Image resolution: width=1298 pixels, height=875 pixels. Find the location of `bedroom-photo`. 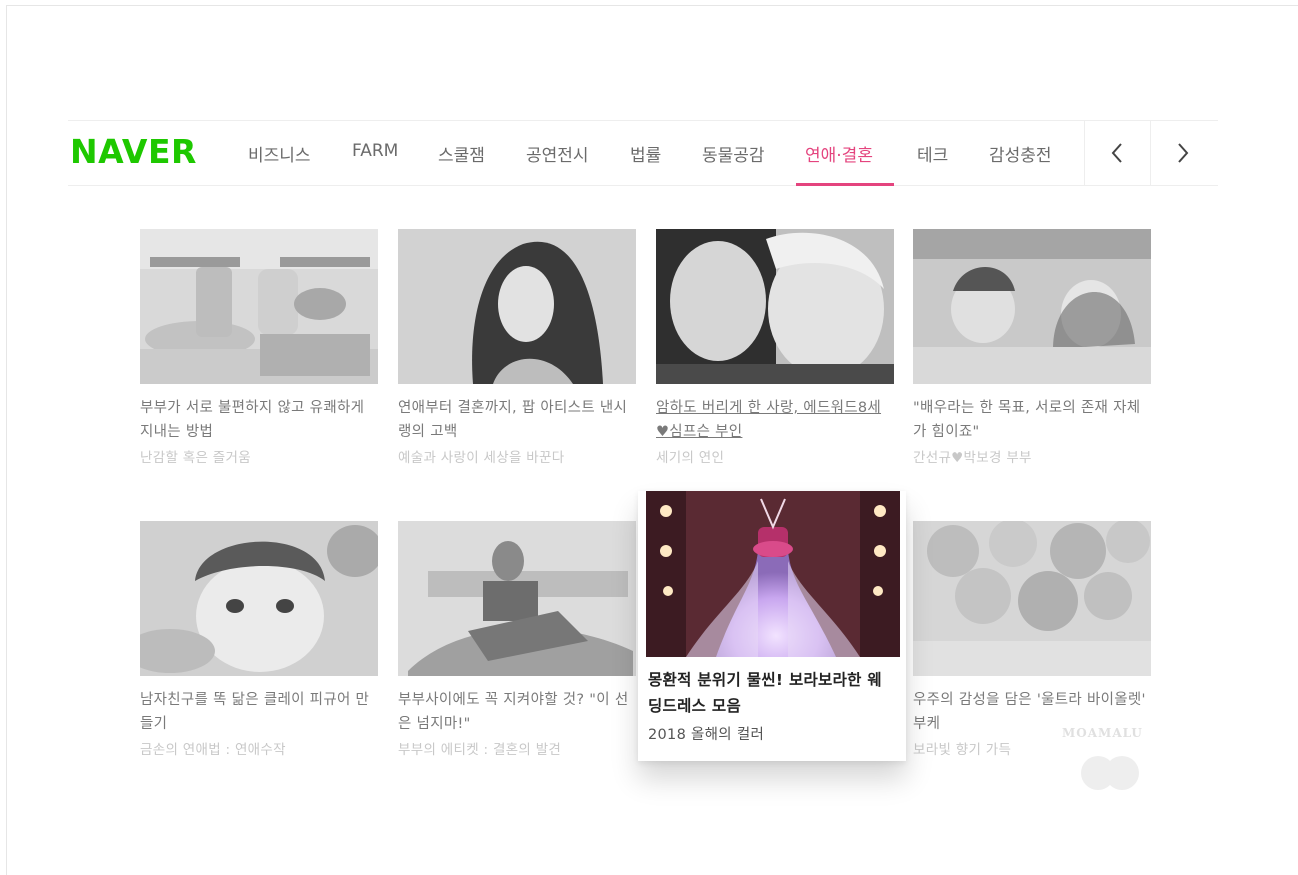

bedroom-photo is located at coordinates (517, 598).